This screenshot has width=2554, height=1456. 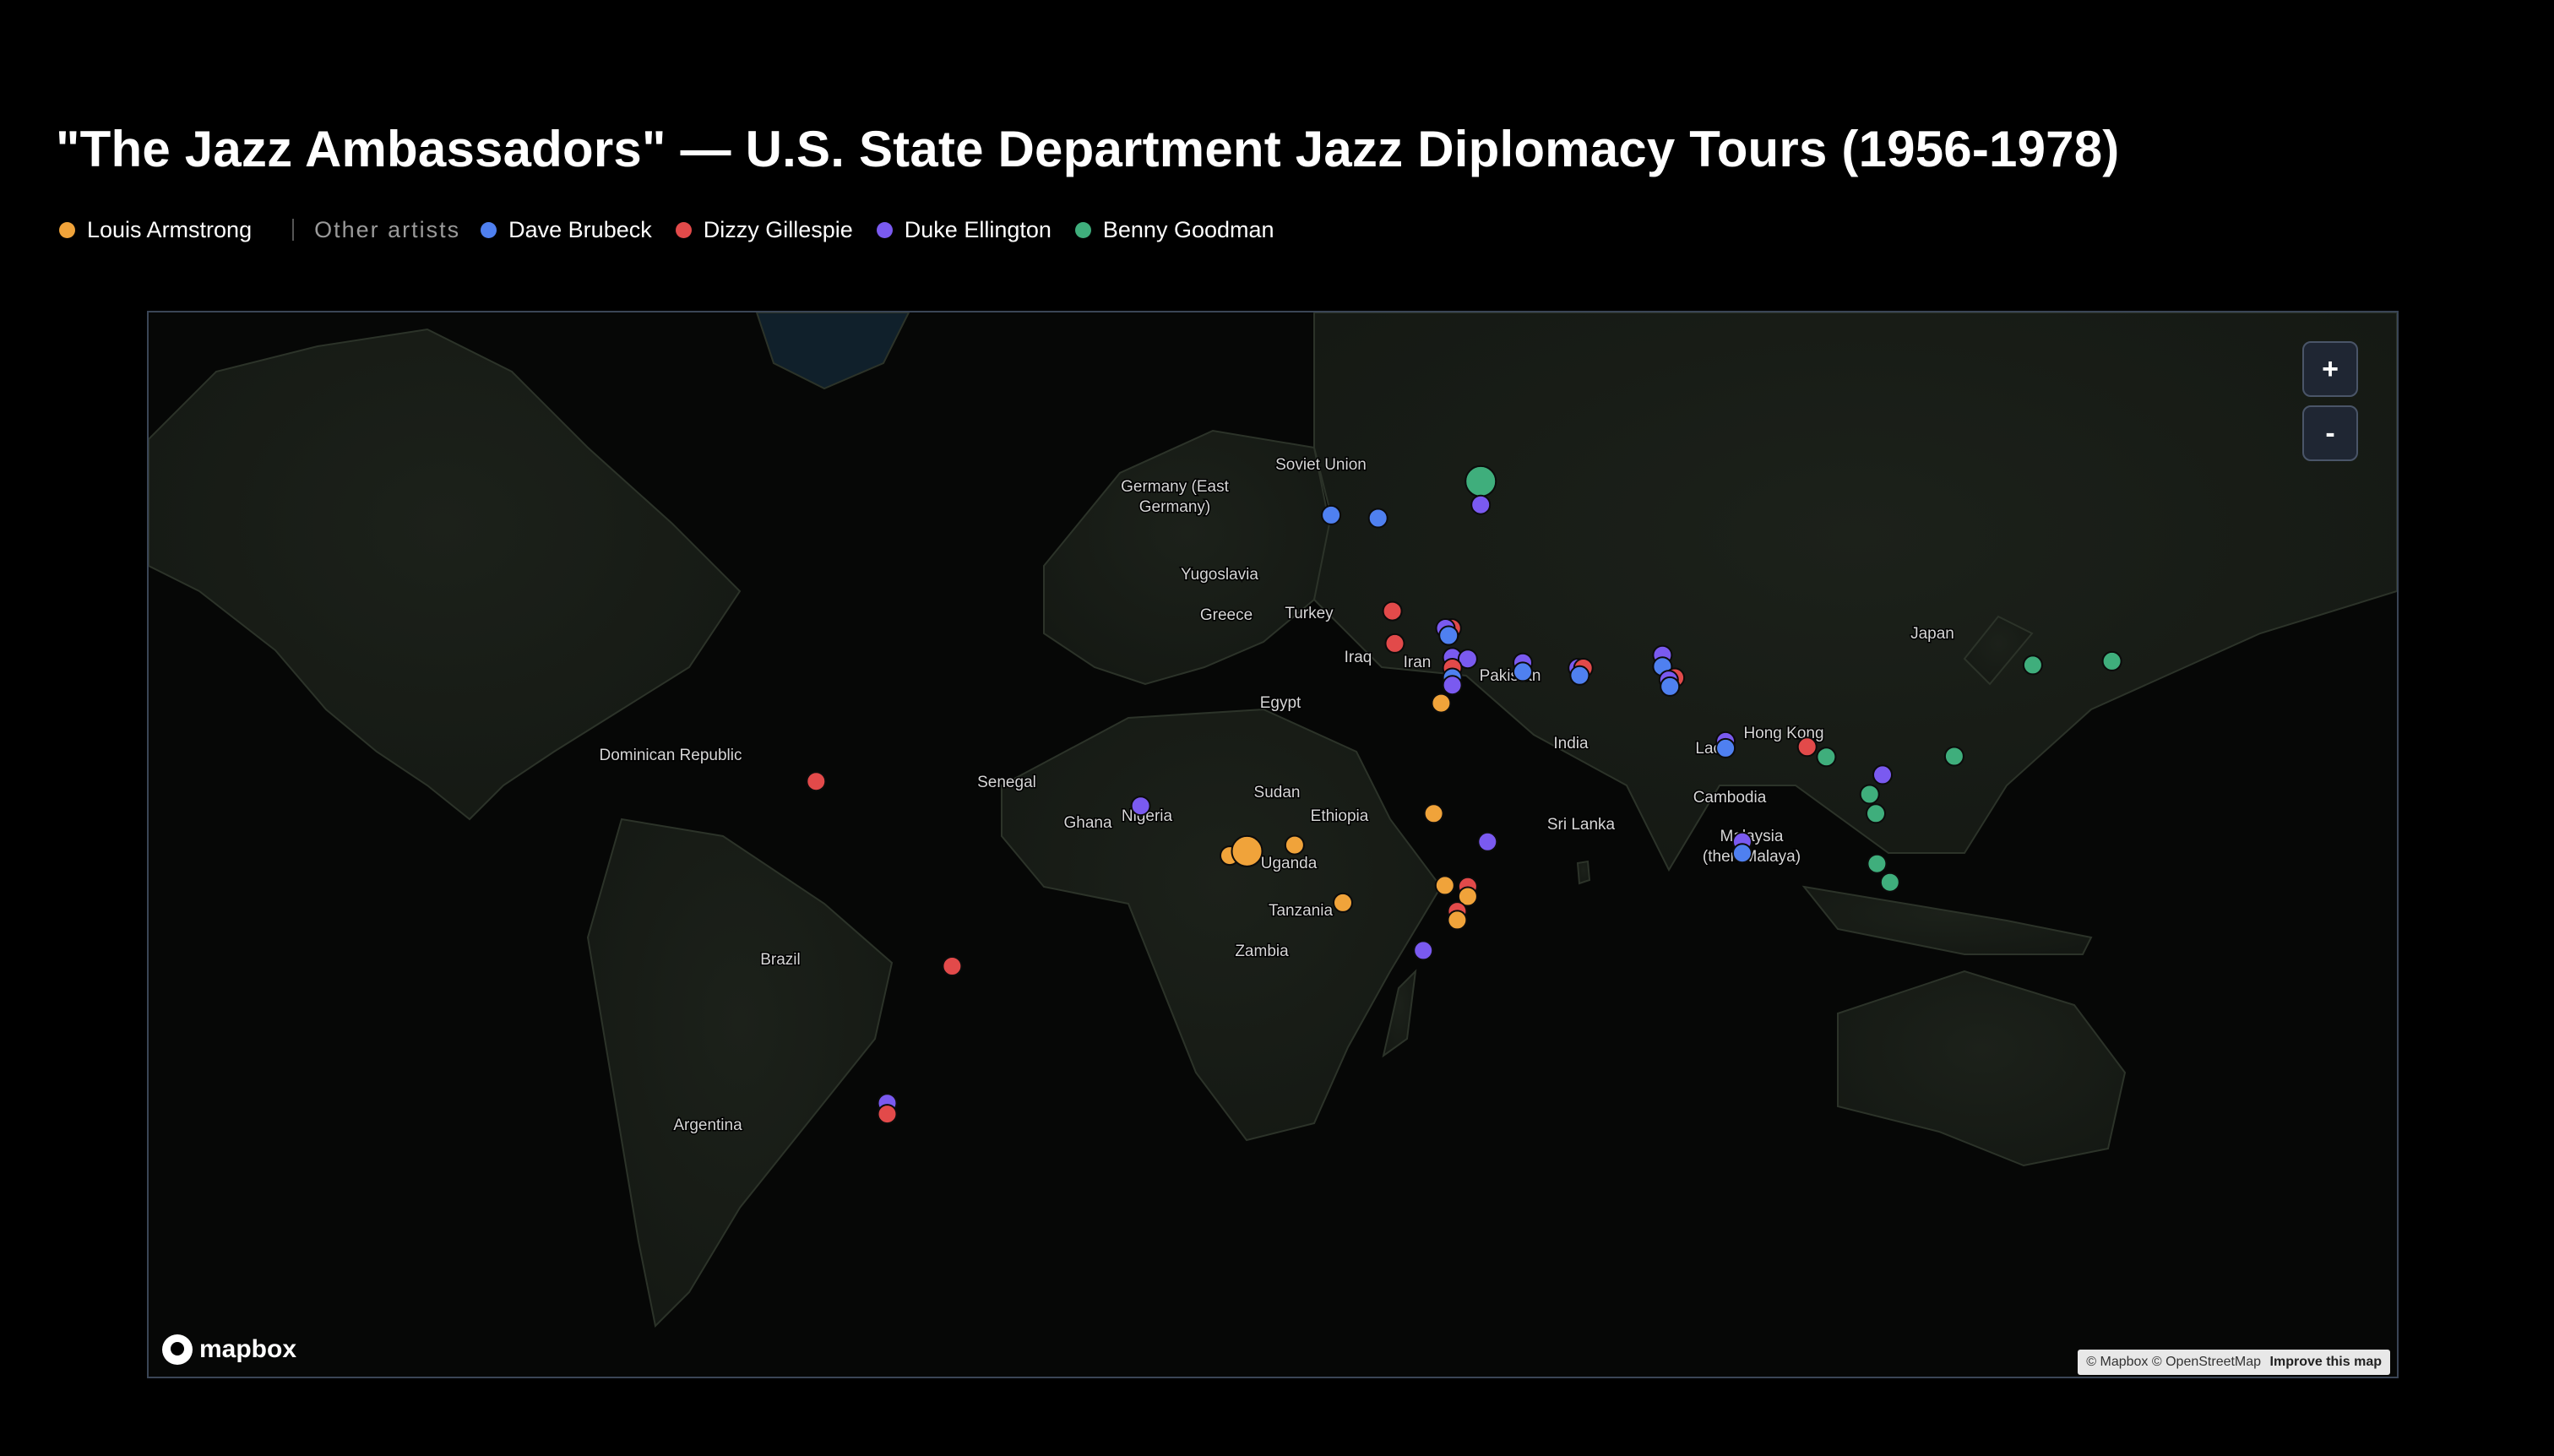 I want to click on place-label: India, so click(x=1571, y=743).